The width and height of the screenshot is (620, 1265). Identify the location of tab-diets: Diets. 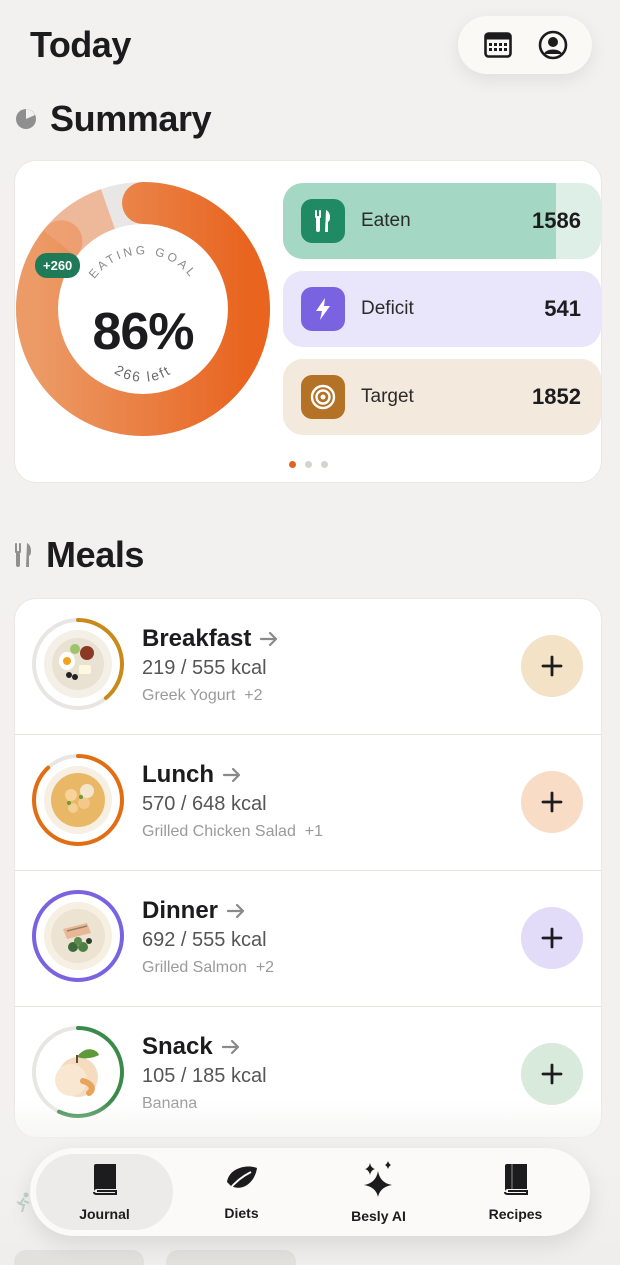
(241, 1192).